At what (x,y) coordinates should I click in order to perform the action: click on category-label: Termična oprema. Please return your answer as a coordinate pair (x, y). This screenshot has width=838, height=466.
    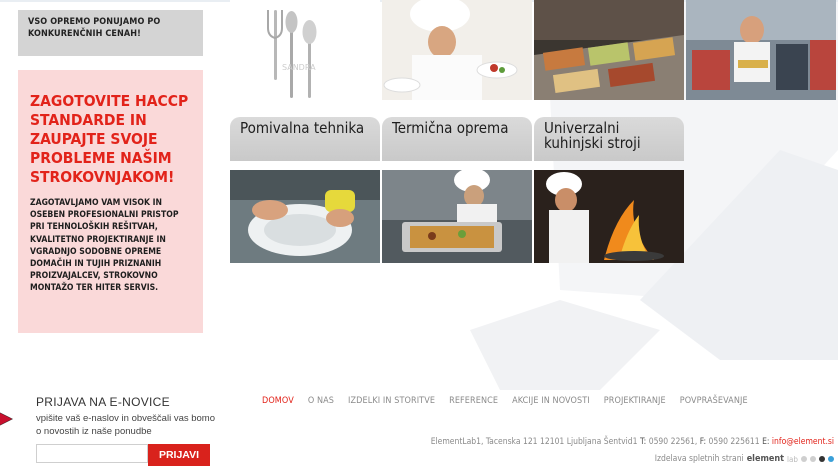
    Looking at the image, I should click on (450, 128).